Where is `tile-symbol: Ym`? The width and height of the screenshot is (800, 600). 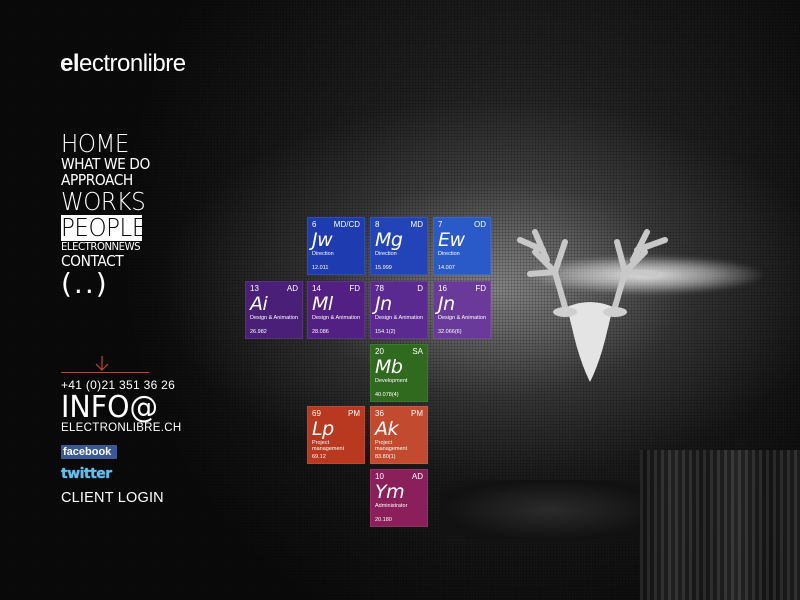 tile-symbol: Ym is located at coordinates (390, 492).